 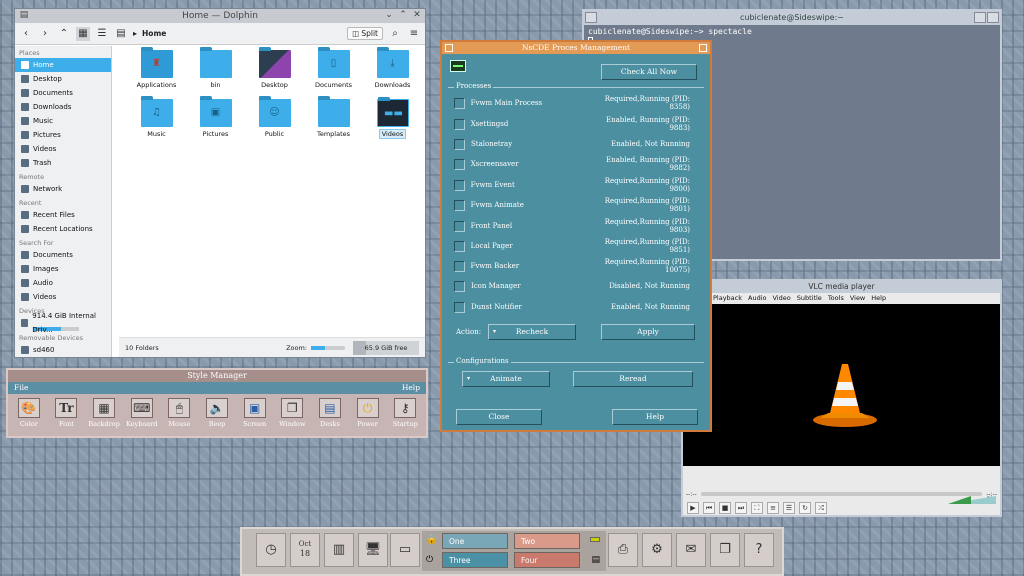 I want to click on process-manager-titlebar: NsCDE Proces Management, so click(x=576, y=48).